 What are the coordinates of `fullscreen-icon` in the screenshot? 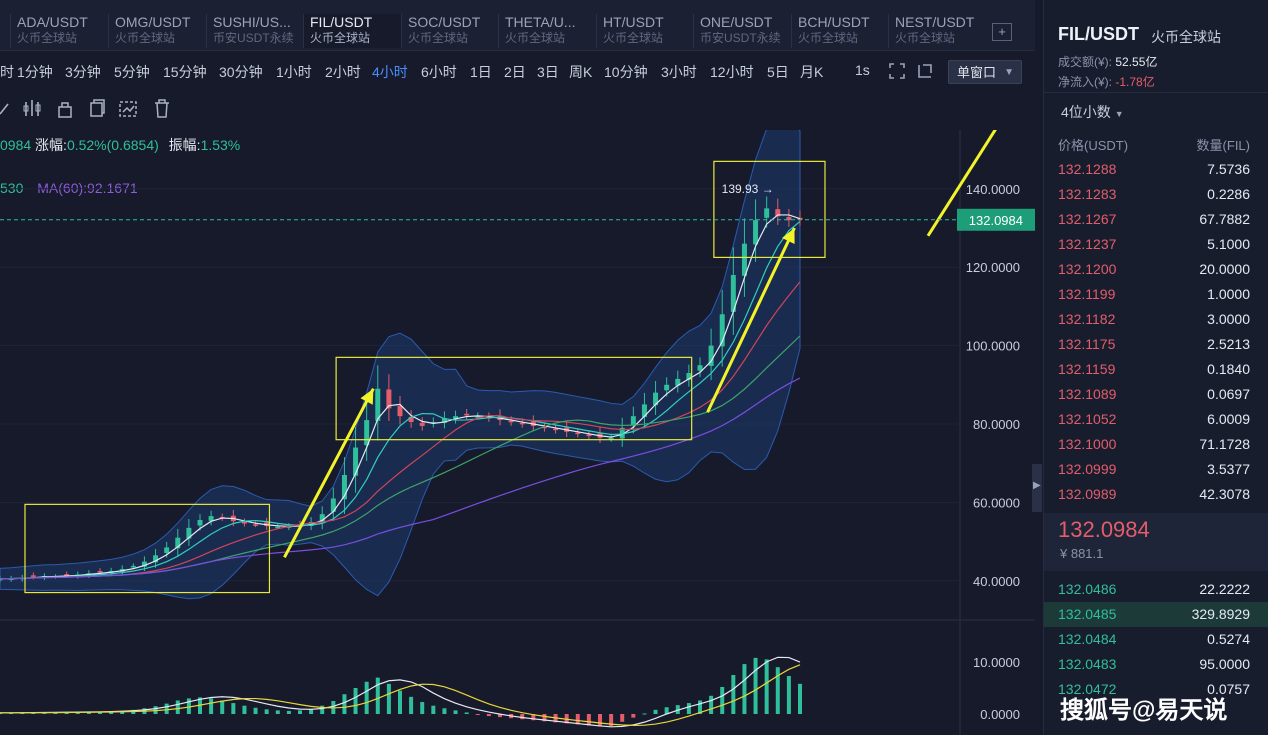 It's located at (897, 71).